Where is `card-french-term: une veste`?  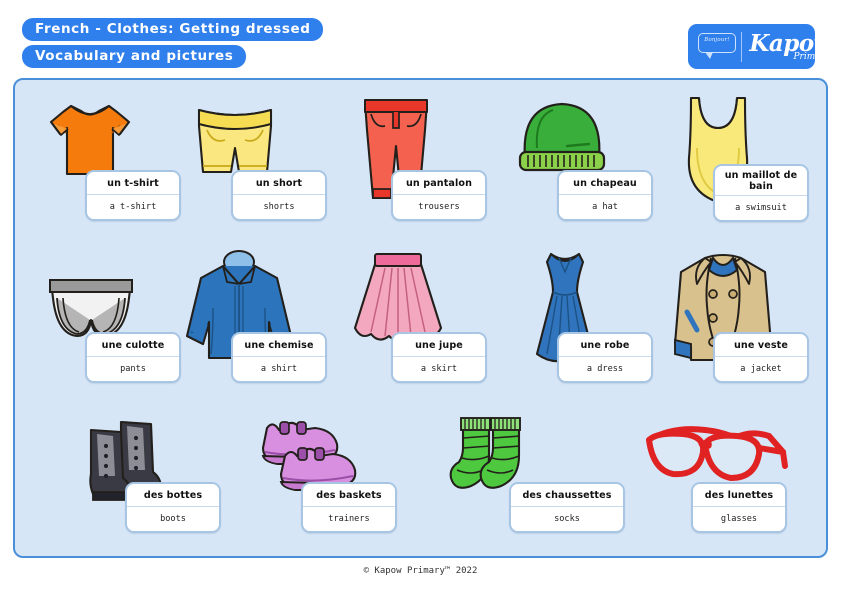
card-french-term: une veste is located at coordinates (761, 345).